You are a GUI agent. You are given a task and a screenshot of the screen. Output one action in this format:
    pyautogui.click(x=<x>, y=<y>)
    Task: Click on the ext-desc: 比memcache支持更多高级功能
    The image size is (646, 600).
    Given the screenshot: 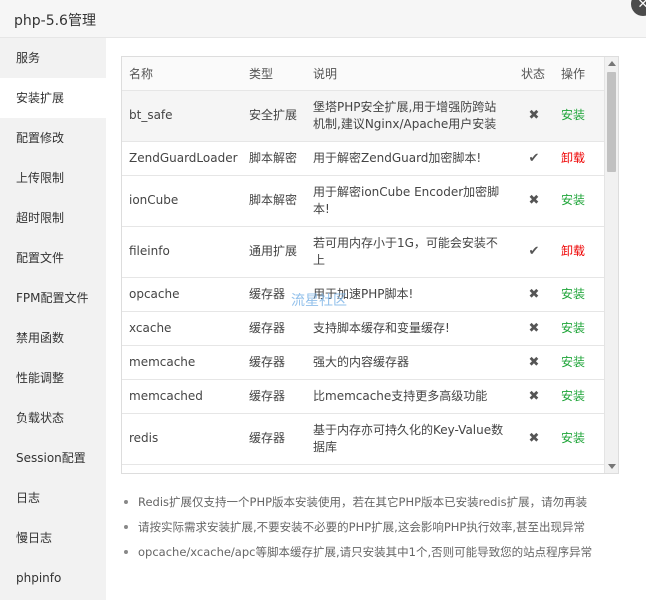 What is the action you would take?
    pyautogui.click(x=410, y=396)
    